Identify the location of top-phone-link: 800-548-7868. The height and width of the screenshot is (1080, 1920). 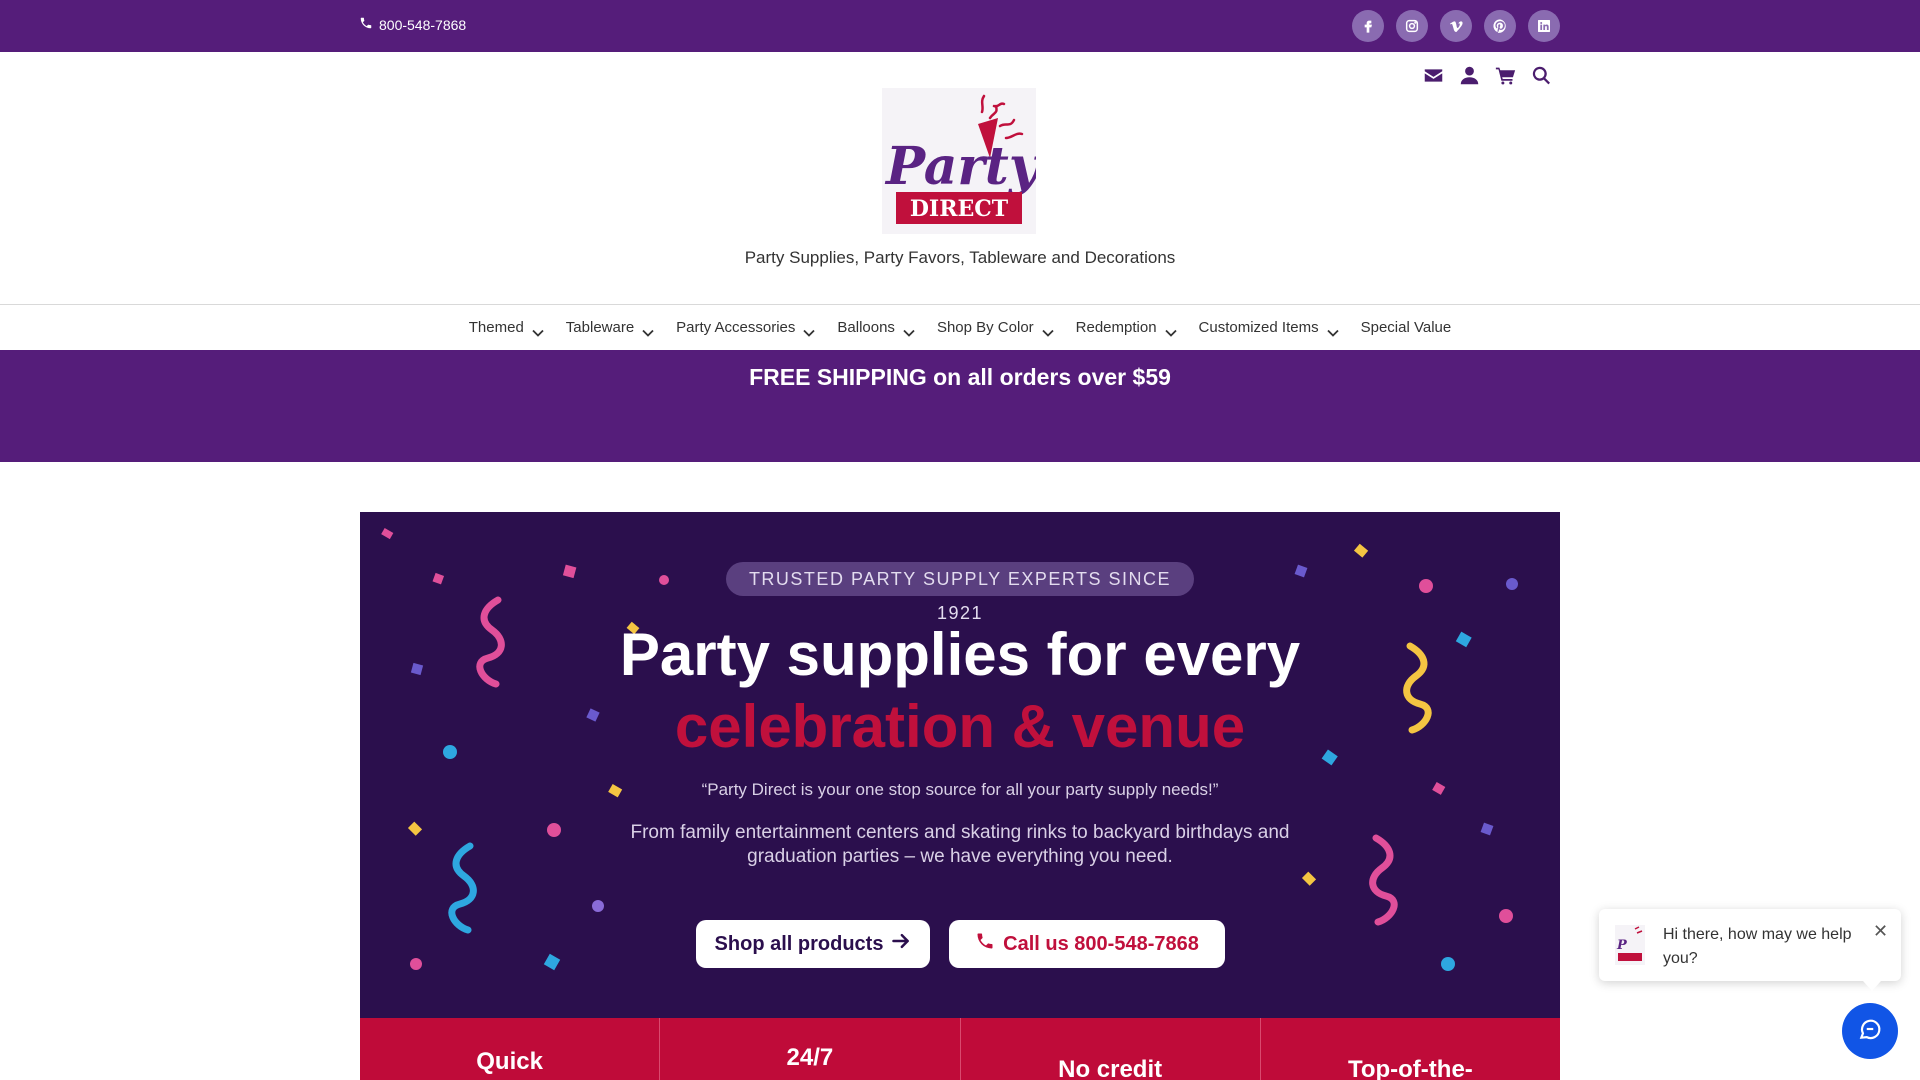
(412, 24).